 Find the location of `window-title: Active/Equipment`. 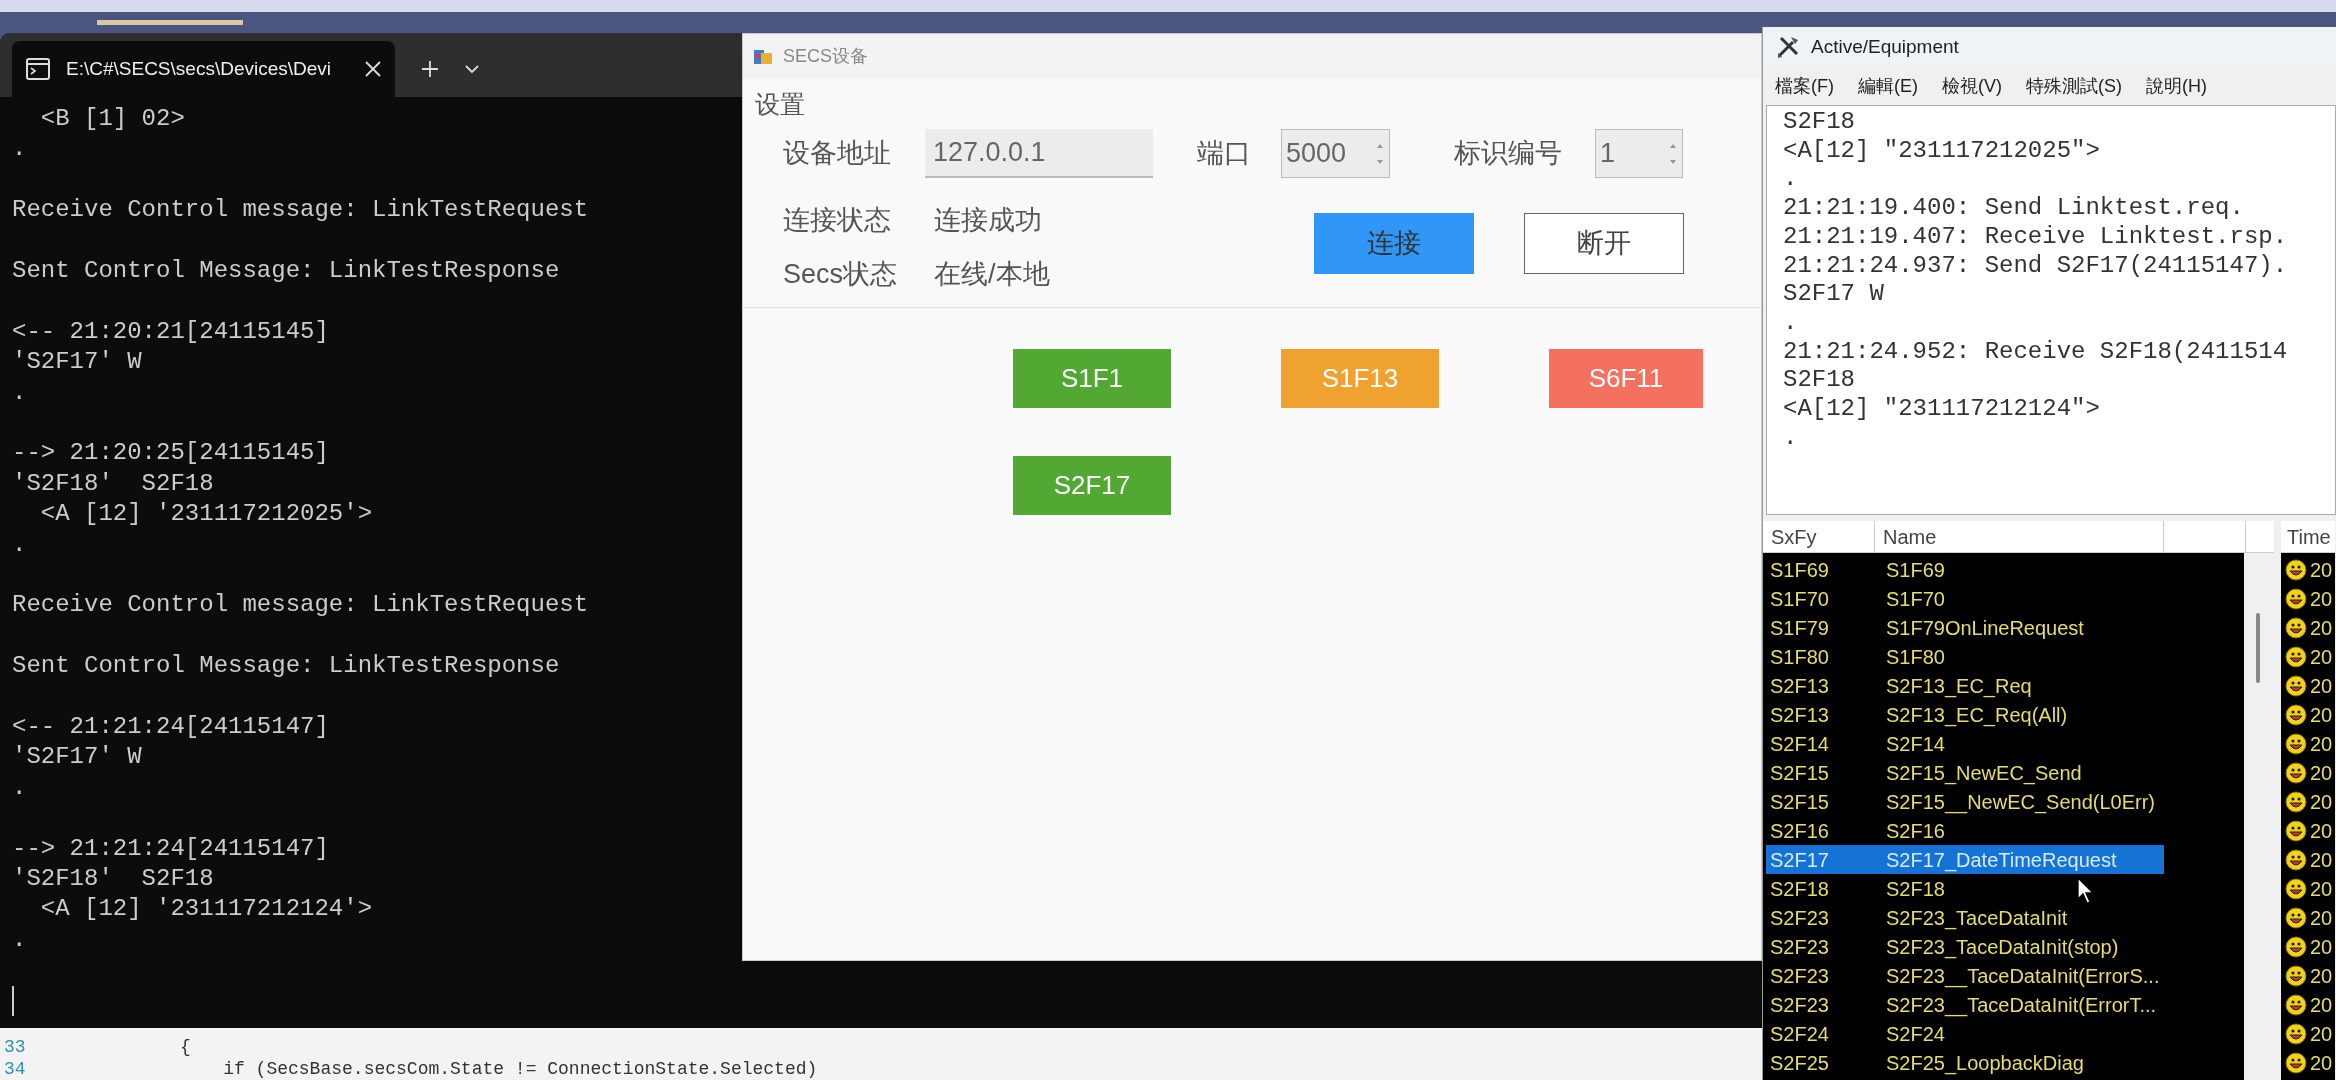

window-title: Active/Equipment is located at coordinates (1885, 46).